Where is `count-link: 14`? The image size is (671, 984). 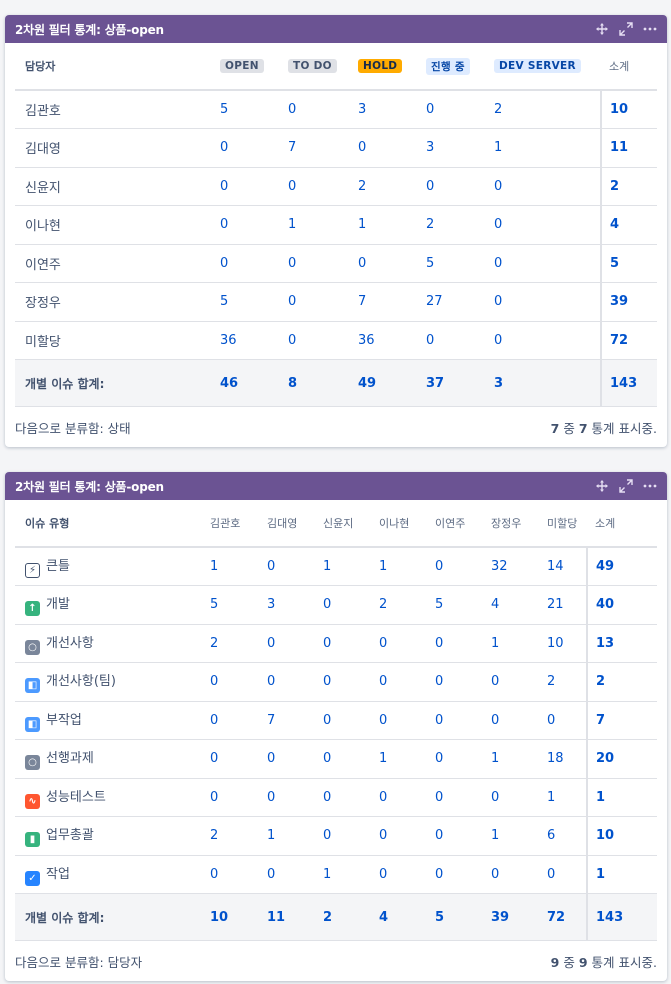
count-link: 14 is located at coordinates (562, 566).